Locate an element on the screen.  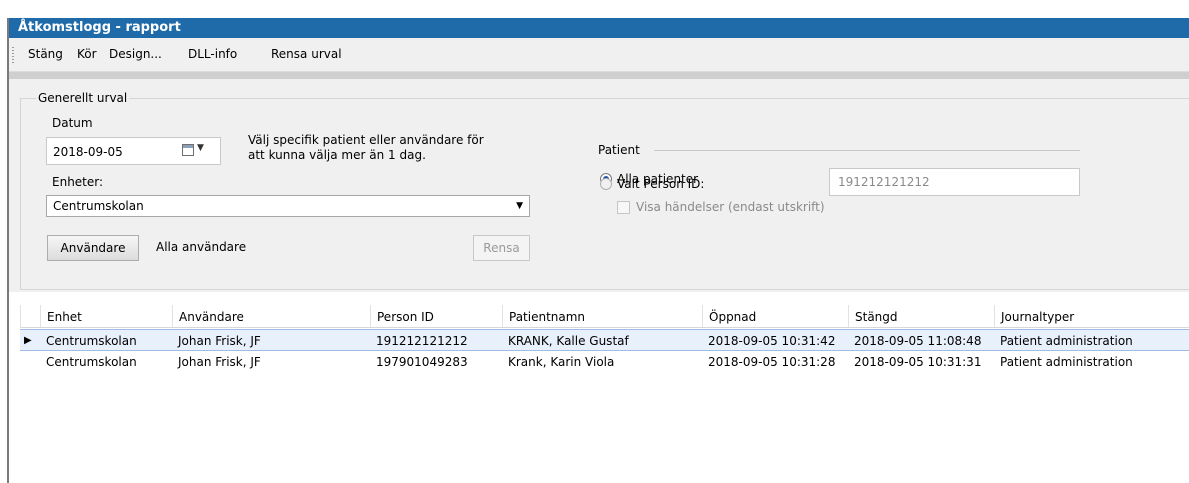
units-label: Enheter: is located at coordinates (78, 182).